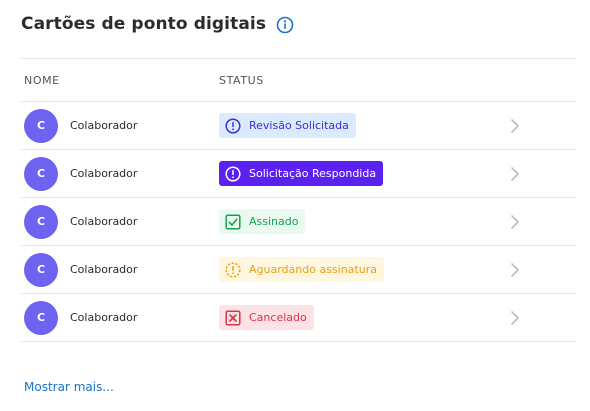 Image resolution: width=590 pixels, height=411 pixels. What do you see at coordinates (274, 221) in the screenshot?
I see `status-label: Assinado` at bounding box center [274, 221].